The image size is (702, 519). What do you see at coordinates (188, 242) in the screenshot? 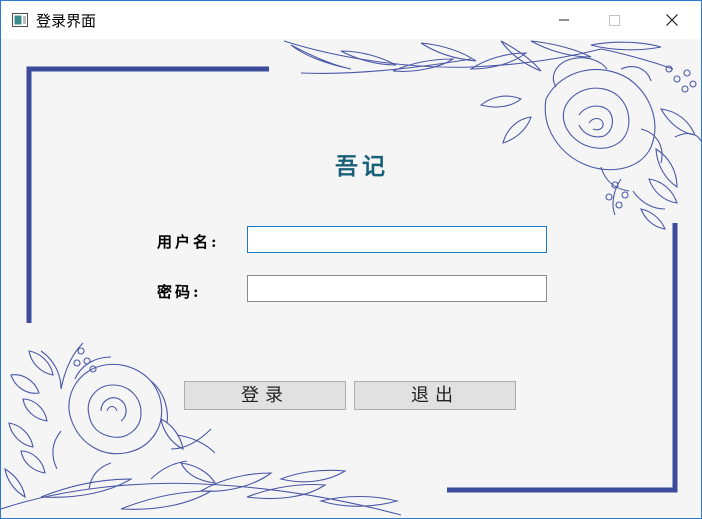
I see `username-label: 用户名:` at bounding box center [188, 242].